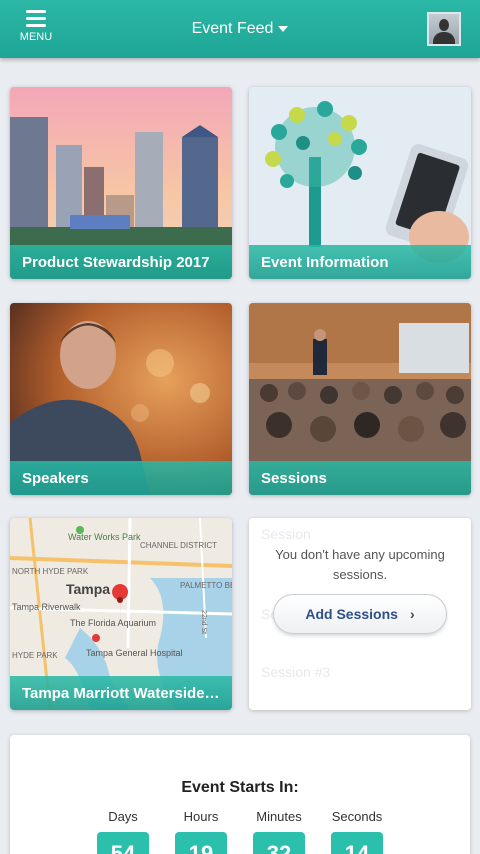 Image resolution: width=480 pixels, height=854 pixels. I want to click on map-label: Tampa, so click(88, 589).